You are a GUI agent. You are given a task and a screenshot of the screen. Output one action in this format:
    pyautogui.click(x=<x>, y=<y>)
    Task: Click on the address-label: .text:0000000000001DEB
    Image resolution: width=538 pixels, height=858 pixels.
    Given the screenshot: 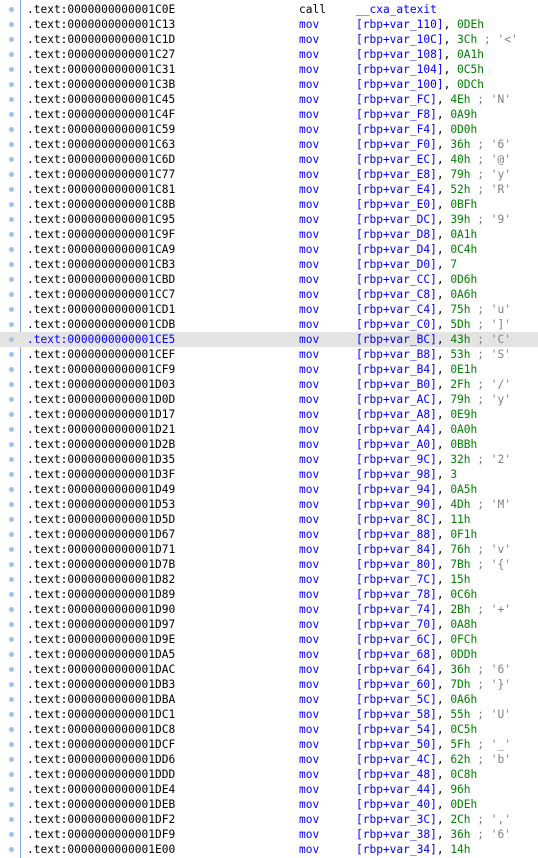 What is the action you would take?
    pyautogui.click(x=101, y=804)
    